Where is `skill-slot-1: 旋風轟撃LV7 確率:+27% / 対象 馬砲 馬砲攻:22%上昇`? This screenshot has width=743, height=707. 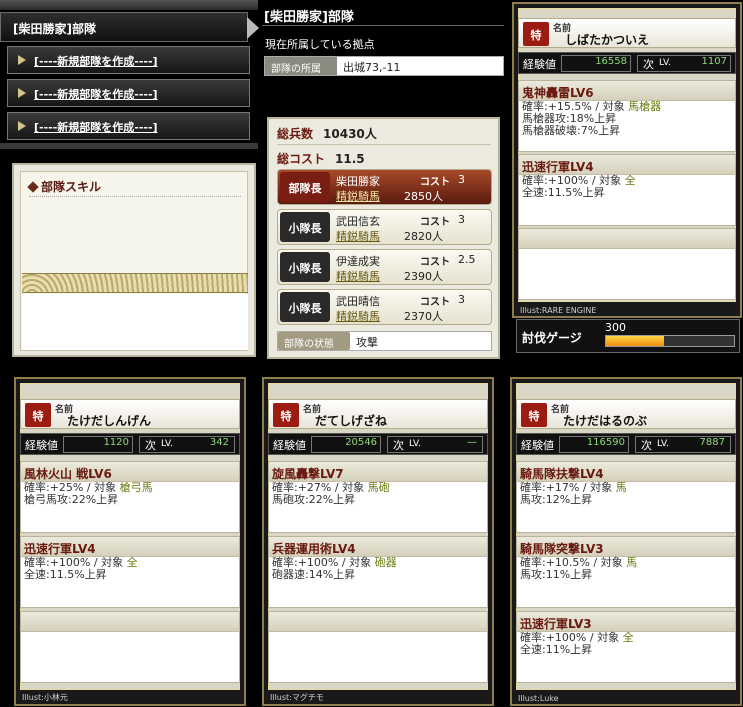
skill-slot-1: 旋風轟撃LV7 確率:+27% / 対象 馬砲 馬砲攻:22%上昇 is located at coordinates (378, 497).